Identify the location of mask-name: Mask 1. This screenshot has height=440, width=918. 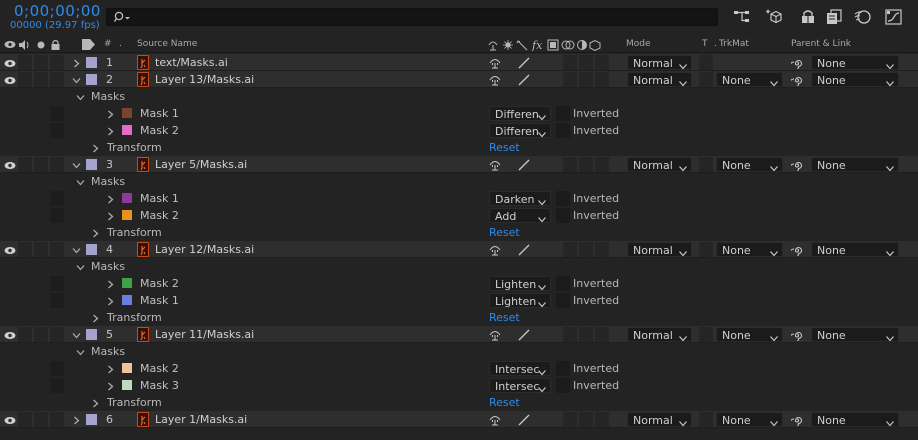
(159, 113).